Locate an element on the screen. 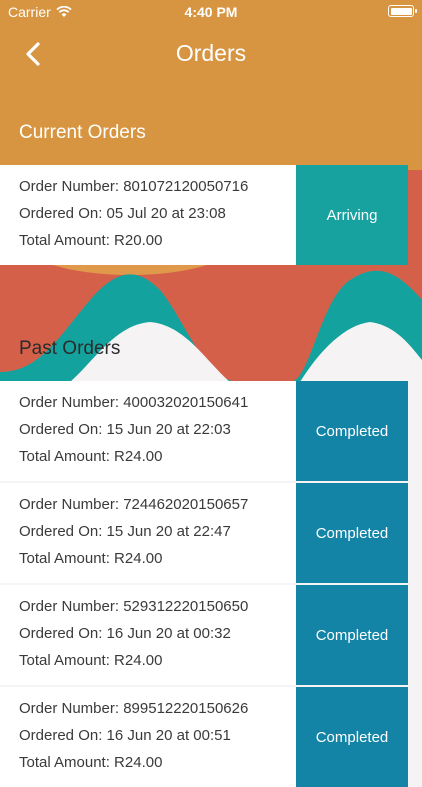 This screenshot has width=422, height=787. order-number: Order Number: 400032020150641 is located at coordinates (134, 402).